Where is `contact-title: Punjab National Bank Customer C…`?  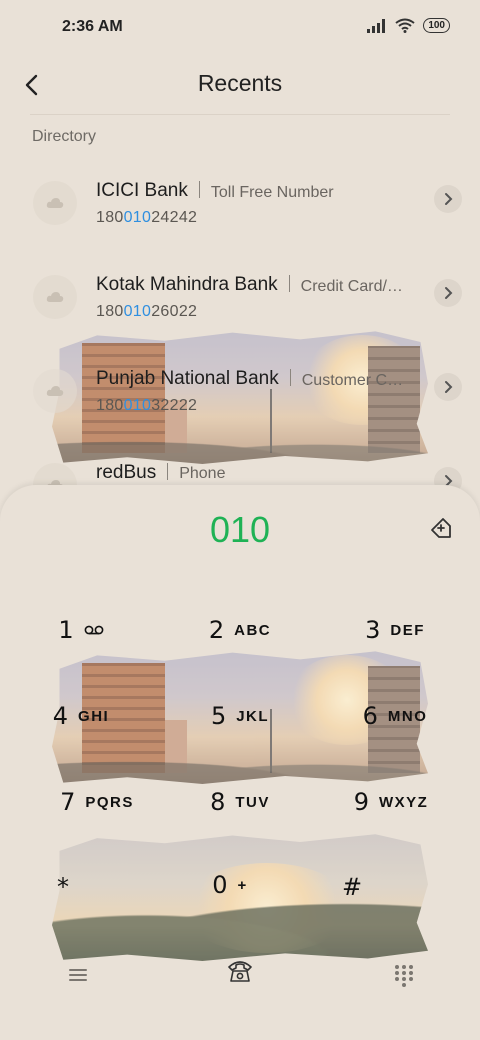
contact-title: Punjab National Bank Customer C… is located at coordinates (249, 379).